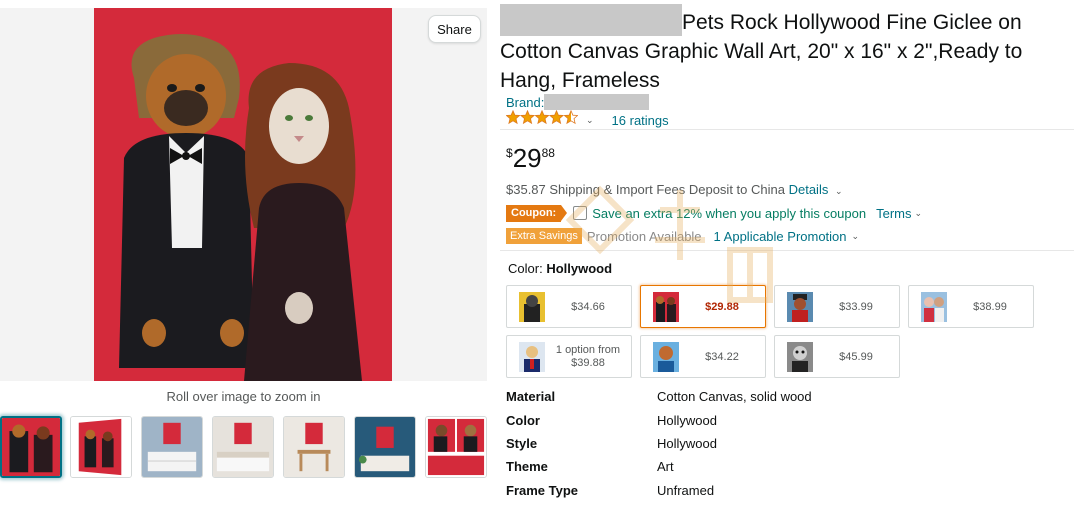 The image size is (1079, 511). Describe the element at coordinates (569, 306) in the screenshot. I see `color-swatch-1: $34.66` at that location.